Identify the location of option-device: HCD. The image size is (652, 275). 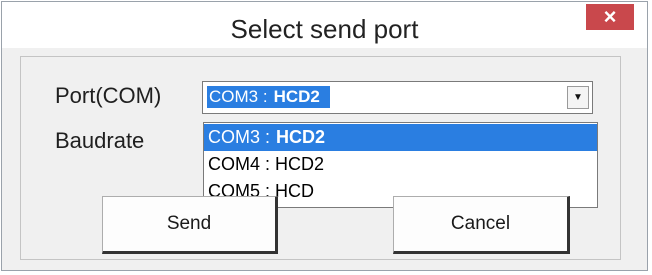
(295, 191).